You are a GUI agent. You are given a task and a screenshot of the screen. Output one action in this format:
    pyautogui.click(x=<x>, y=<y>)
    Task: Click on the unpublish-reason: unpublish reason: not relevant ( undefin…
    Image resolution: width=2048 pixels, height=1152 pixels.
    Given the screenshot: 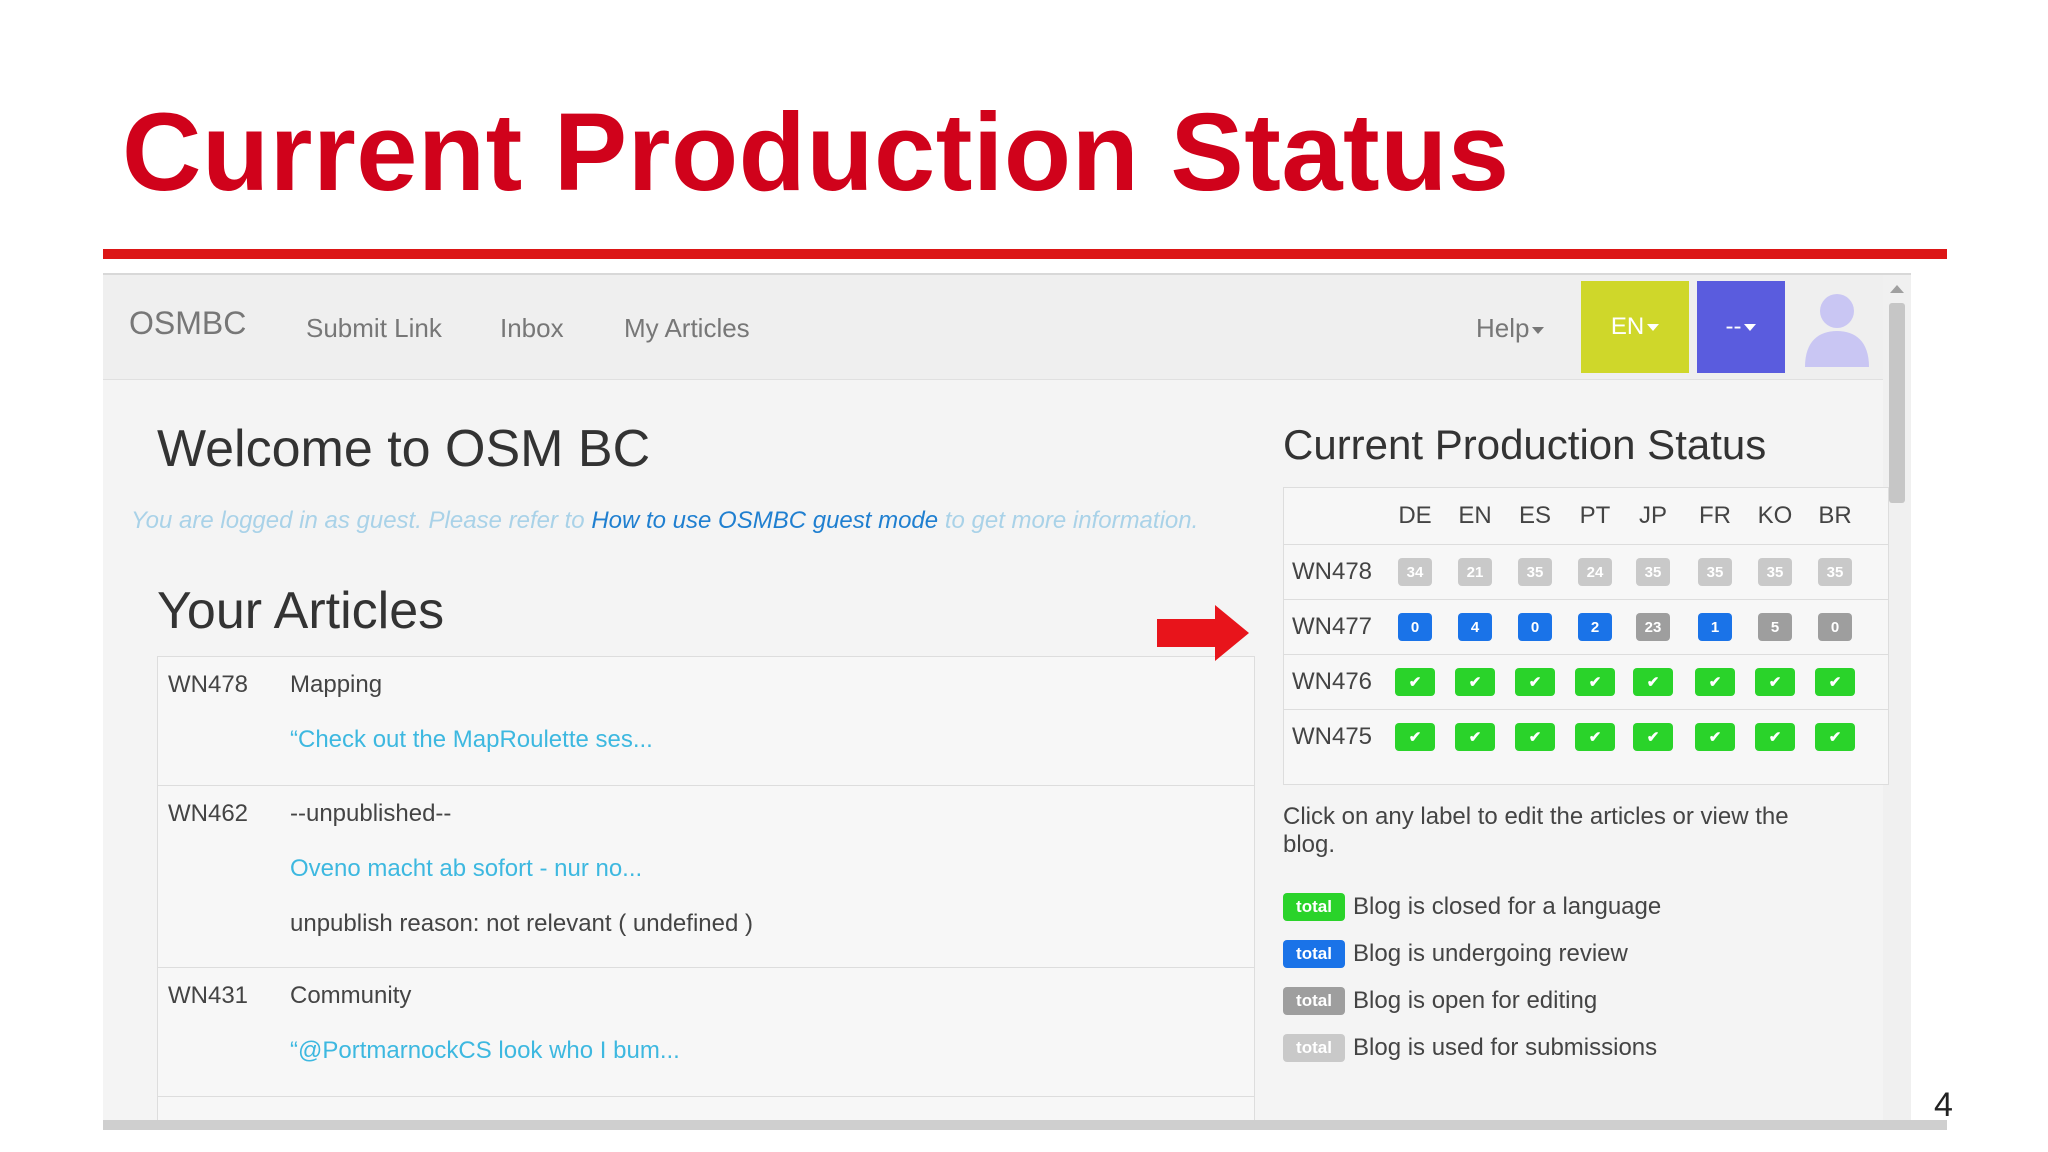 What is the action you would take?
    pyautogui.click(x=521, y=923)
    